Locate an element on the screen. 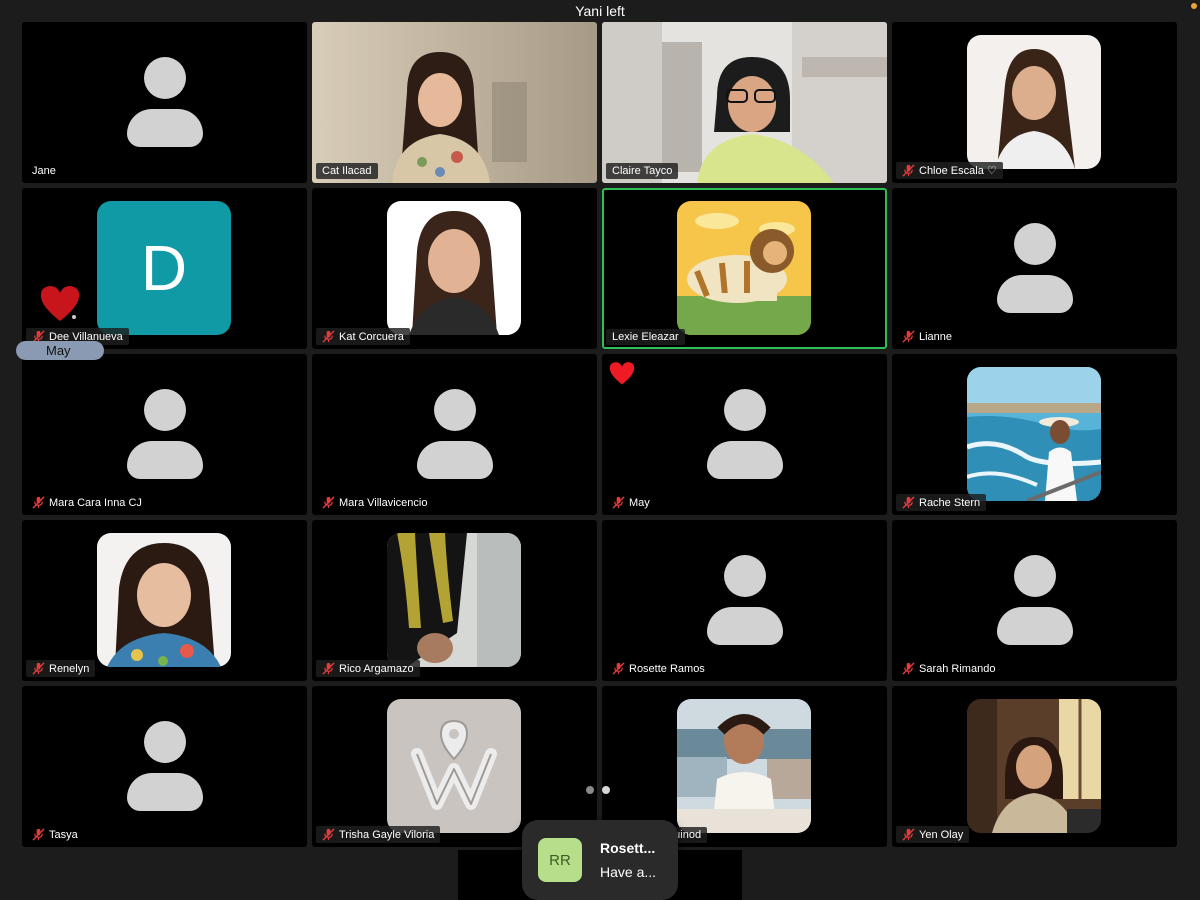  participant-tile-cat: Cat Ilacad is located at coordinates (454, 102).